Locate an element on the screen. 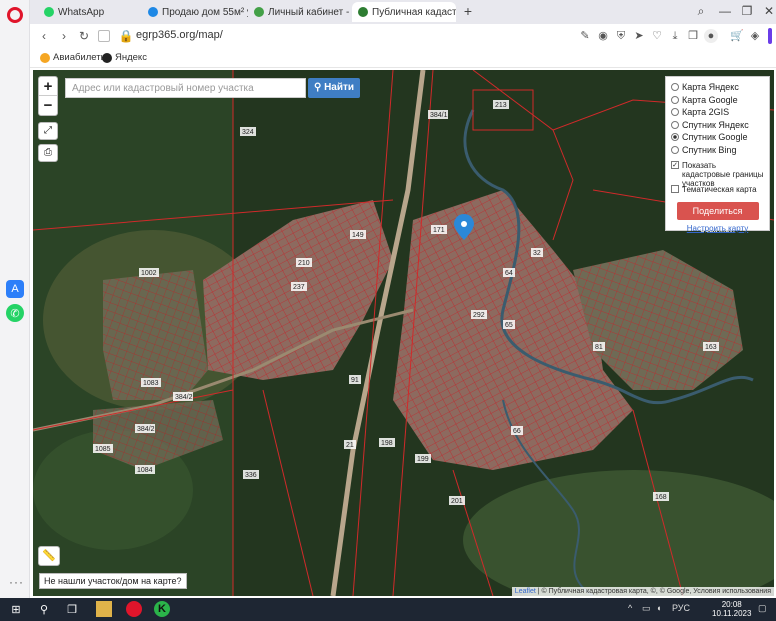 Image resolution: width=776 pixels, height=621 pixels. cabinet-fav-icon is located at coordinates (259, 12).